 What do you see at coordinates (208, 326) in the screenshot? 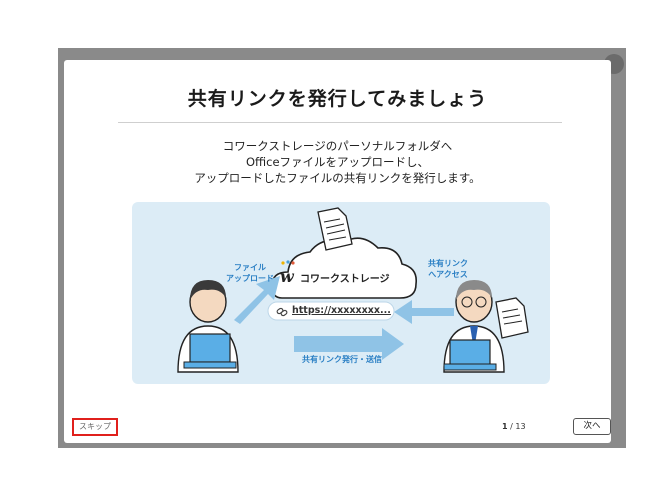
I see `left-person-icon` at bounding box center [208, 326].